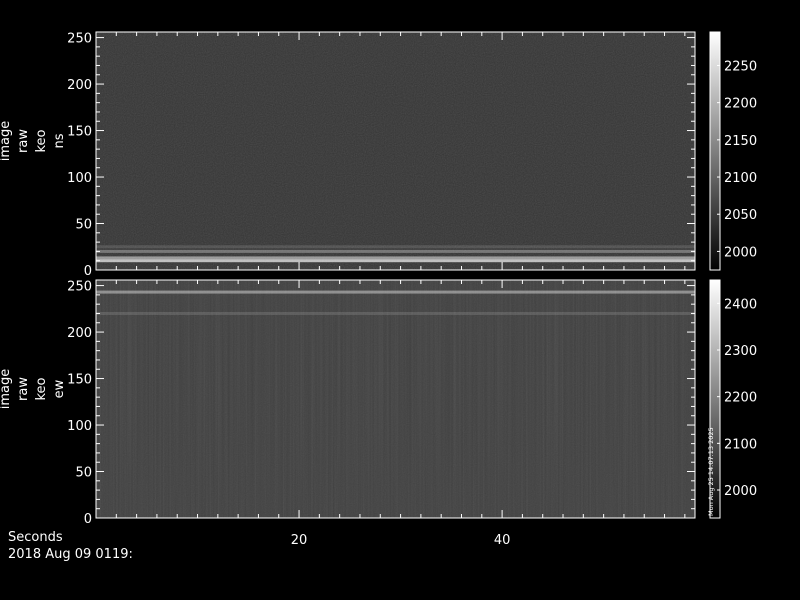 This screenshot has height=600, width=800. Describe the element at coordinates (502, 540) in the screenshot. I see `x-tick-label: 40` at that location.